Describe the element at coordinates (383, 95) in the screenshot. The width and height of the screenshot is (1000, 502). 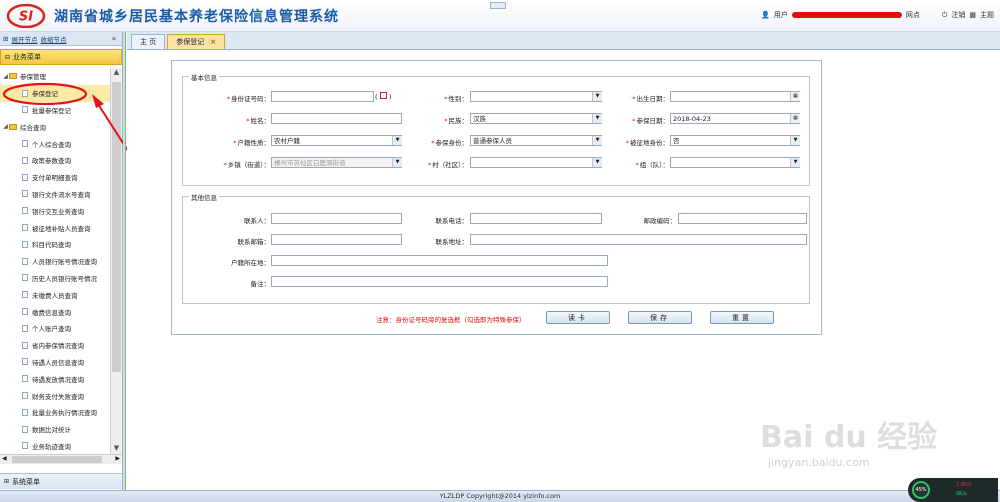
I see `special-insurance-checkbox` at that location.